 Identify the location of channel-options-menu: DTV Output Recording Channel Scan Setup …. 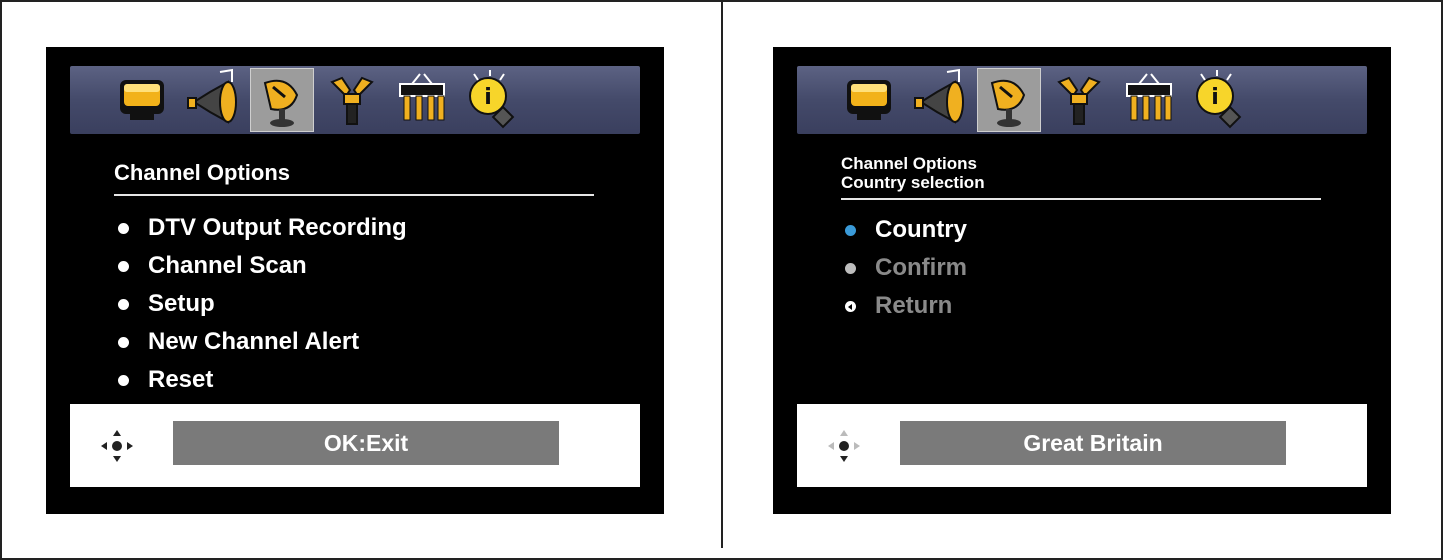
(260, 304).